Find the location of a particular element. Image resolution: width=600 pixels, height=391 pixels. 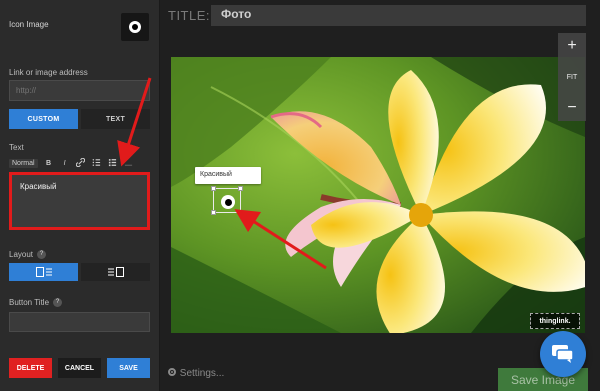

zoom-in-icon: + is located at coordinates (571, 46).